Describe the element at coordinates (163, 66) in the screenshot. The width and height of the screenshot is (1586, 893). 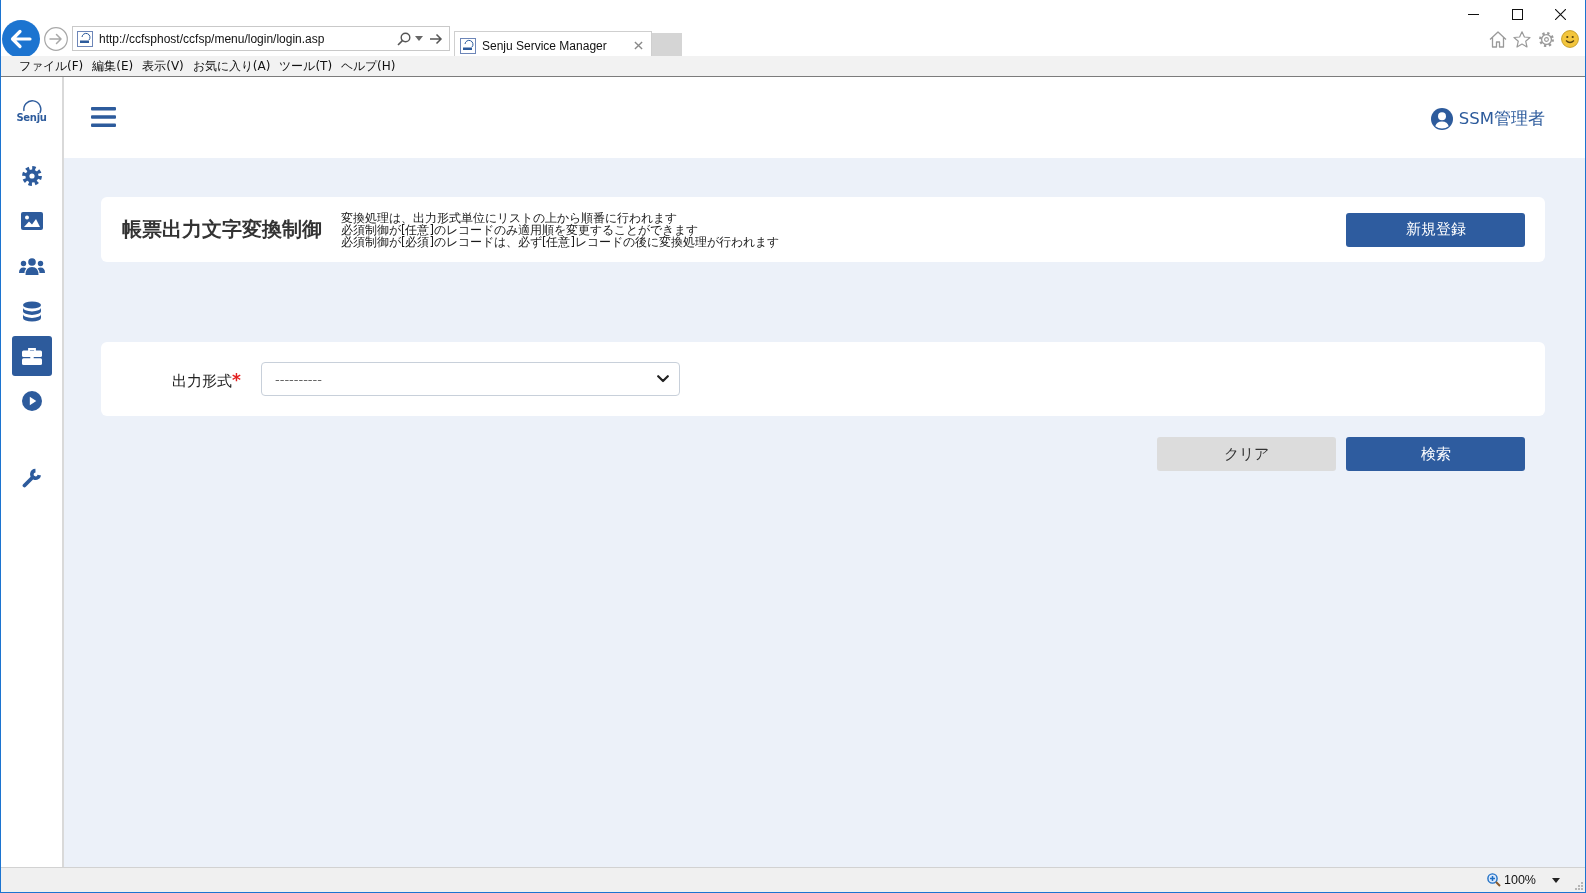
I see `menu-item: 表示(V)` at that location.